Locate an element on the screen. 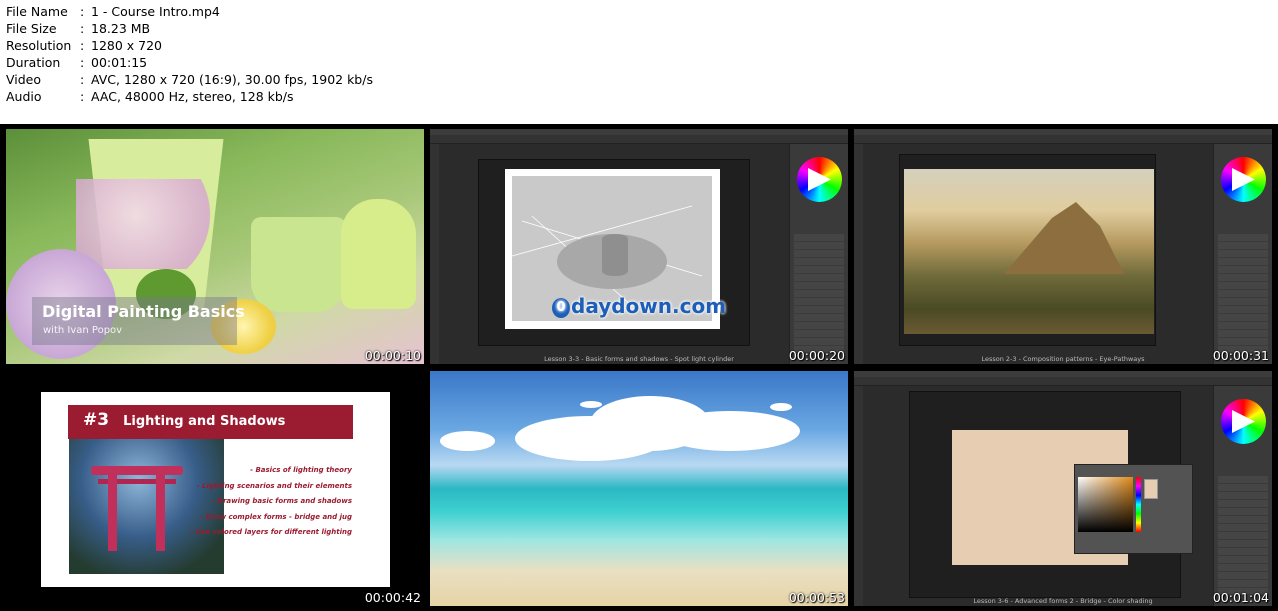  file-info-value: 00:01:15 is located at coordinates (119, 62).